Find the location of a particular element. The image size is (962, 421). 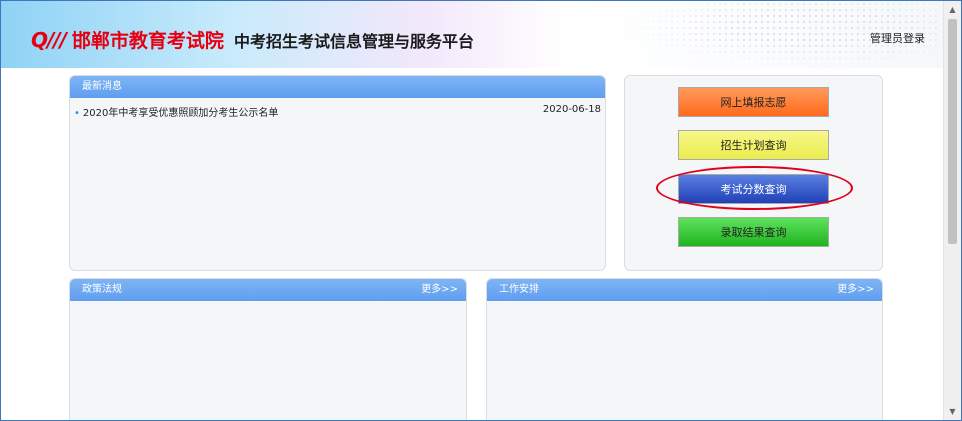

work-header: 工作安排 更多>> is located at coordinates (684, 290).